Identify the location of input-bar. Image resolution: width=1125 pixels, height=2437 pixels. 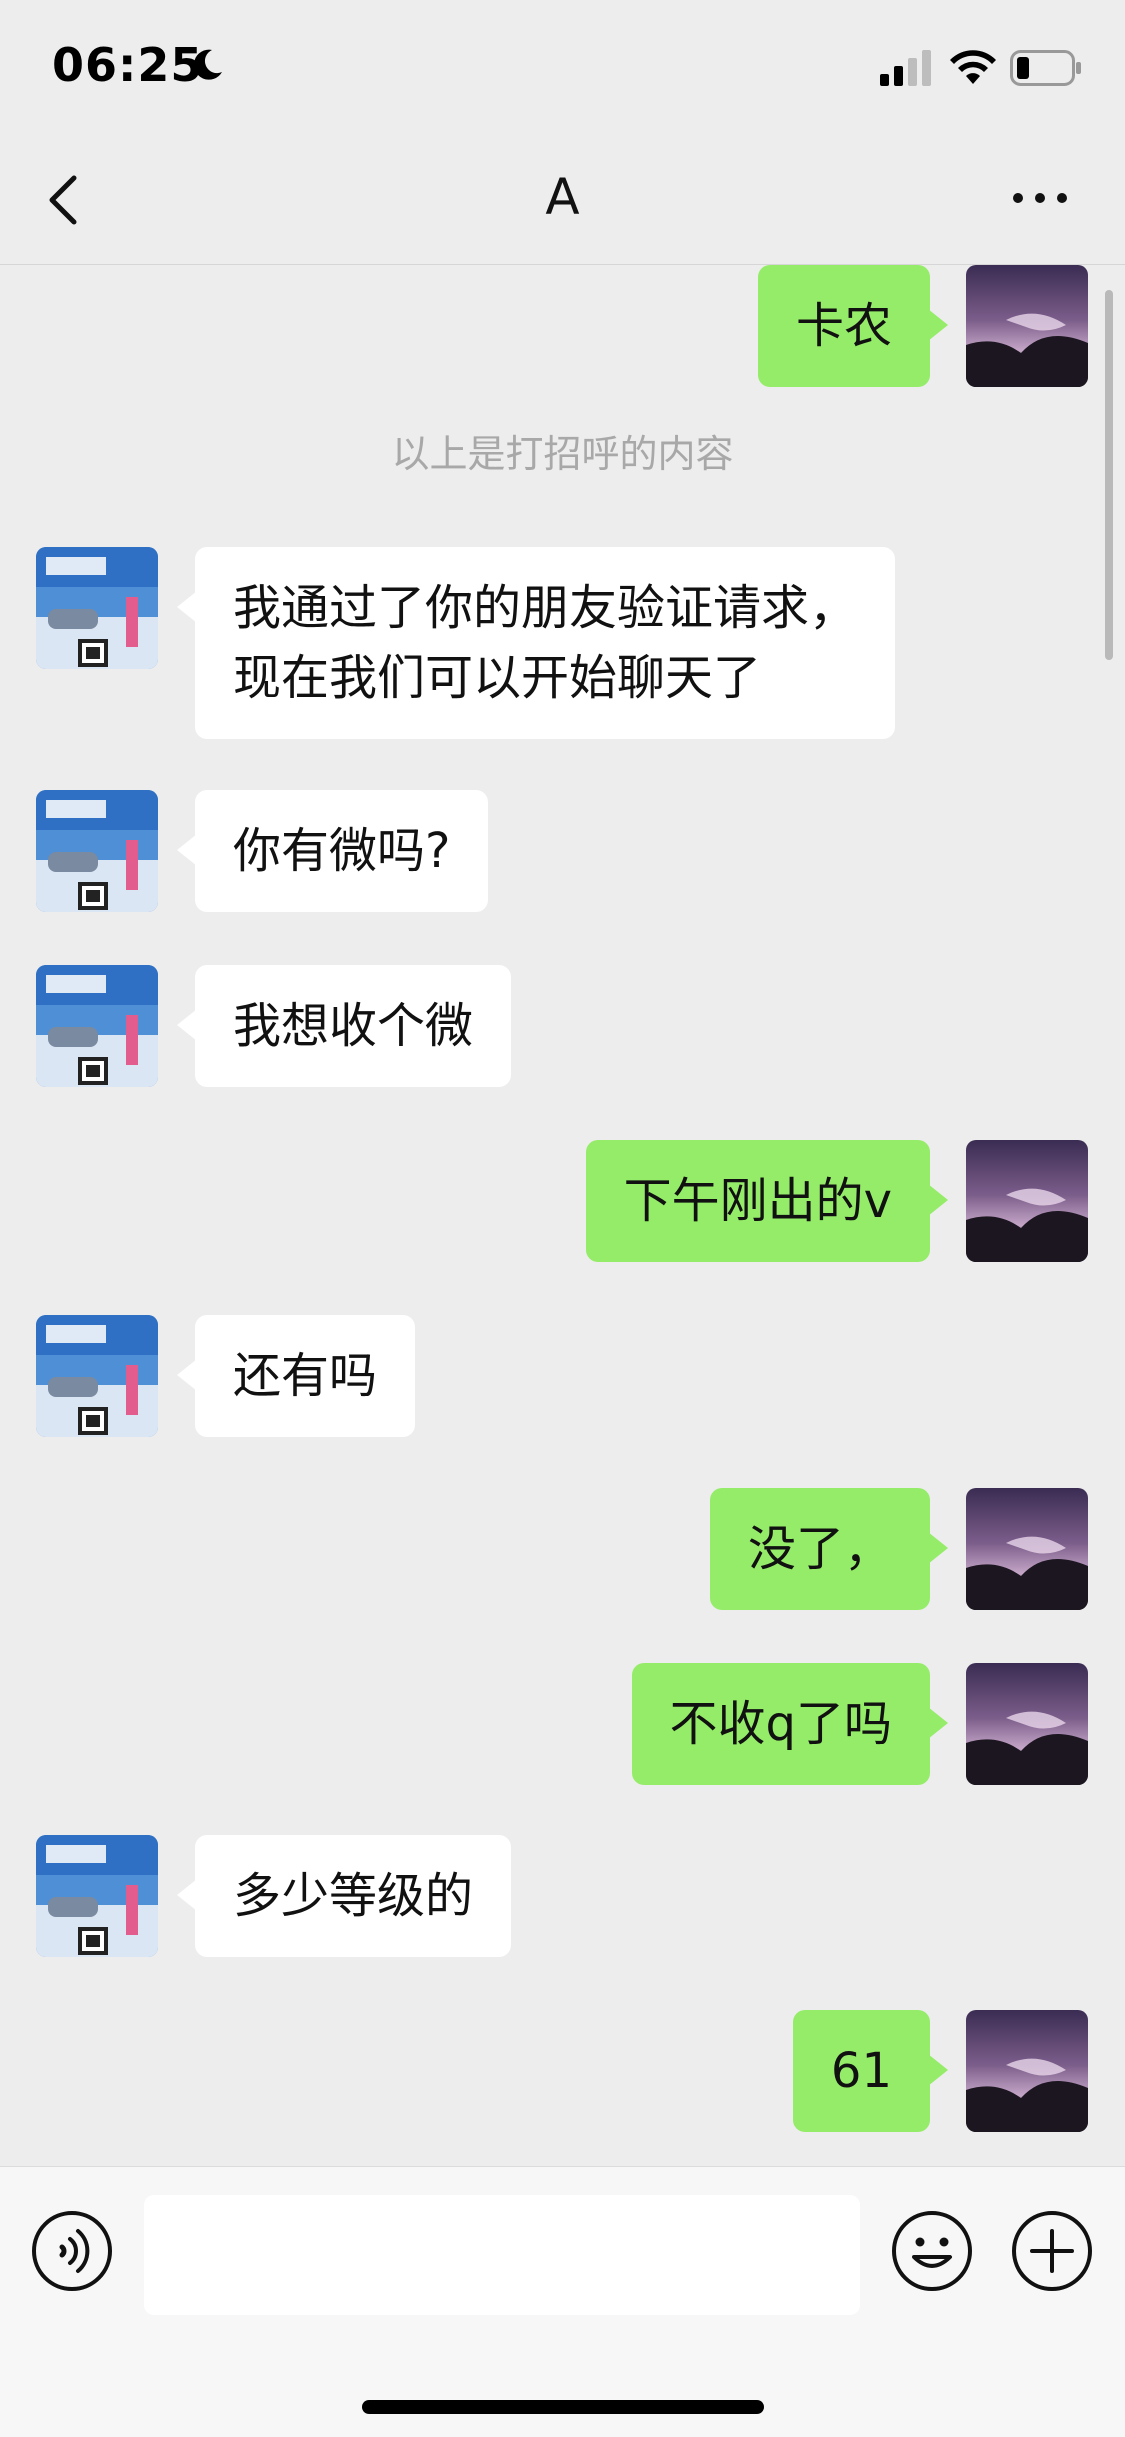
(562, 2301).